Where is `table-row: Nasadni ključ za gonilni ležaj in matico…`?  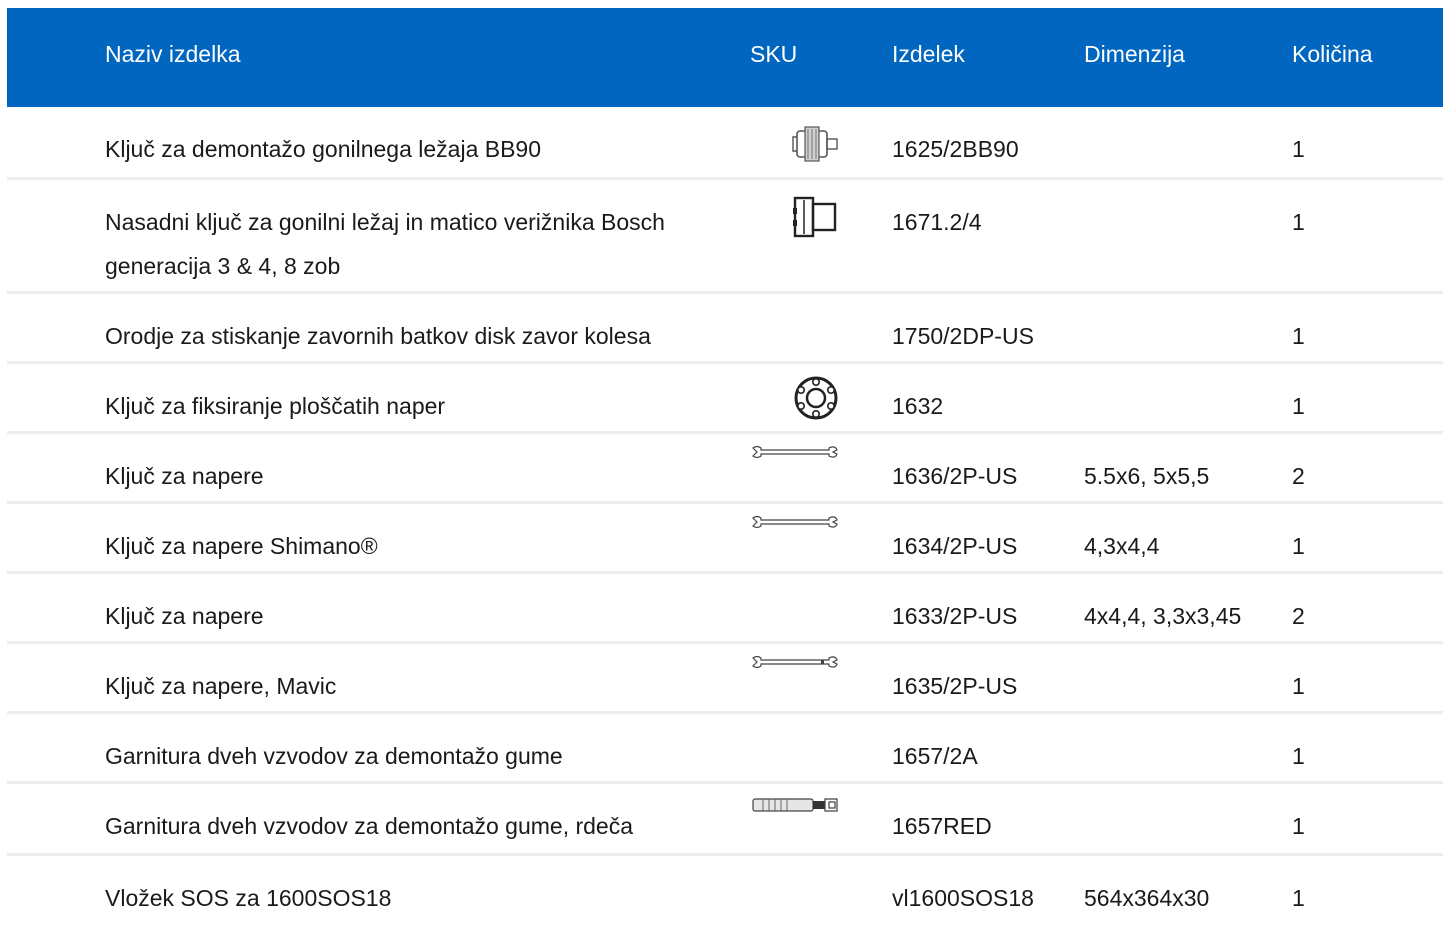
table-row: Nasadni ključ za gonilni ležaj in matico… is located at coordinates (725, 237).